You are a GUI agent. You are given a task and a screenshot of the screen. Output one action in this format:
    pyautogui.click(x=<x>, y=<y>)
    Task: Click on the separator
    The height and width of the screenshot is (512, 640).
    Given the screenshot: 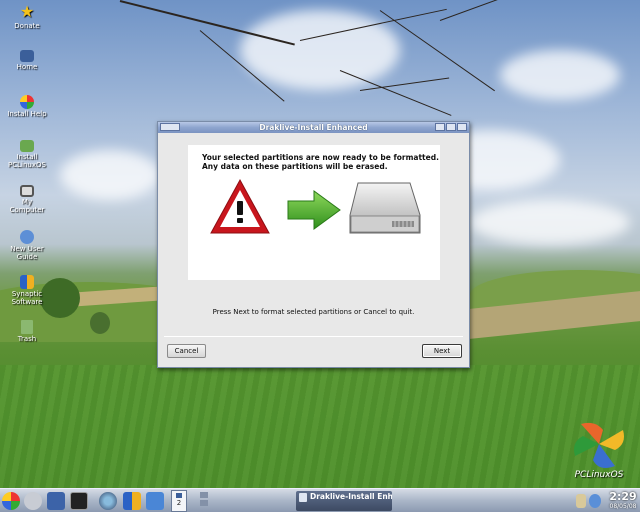 What is the action you would take?
    pyautogui.click(x=313, y=336)
    